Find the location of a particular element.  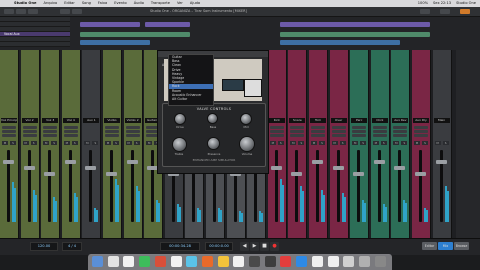

channel-strip: Aux Rev M S is located at coordinates (401, 144).